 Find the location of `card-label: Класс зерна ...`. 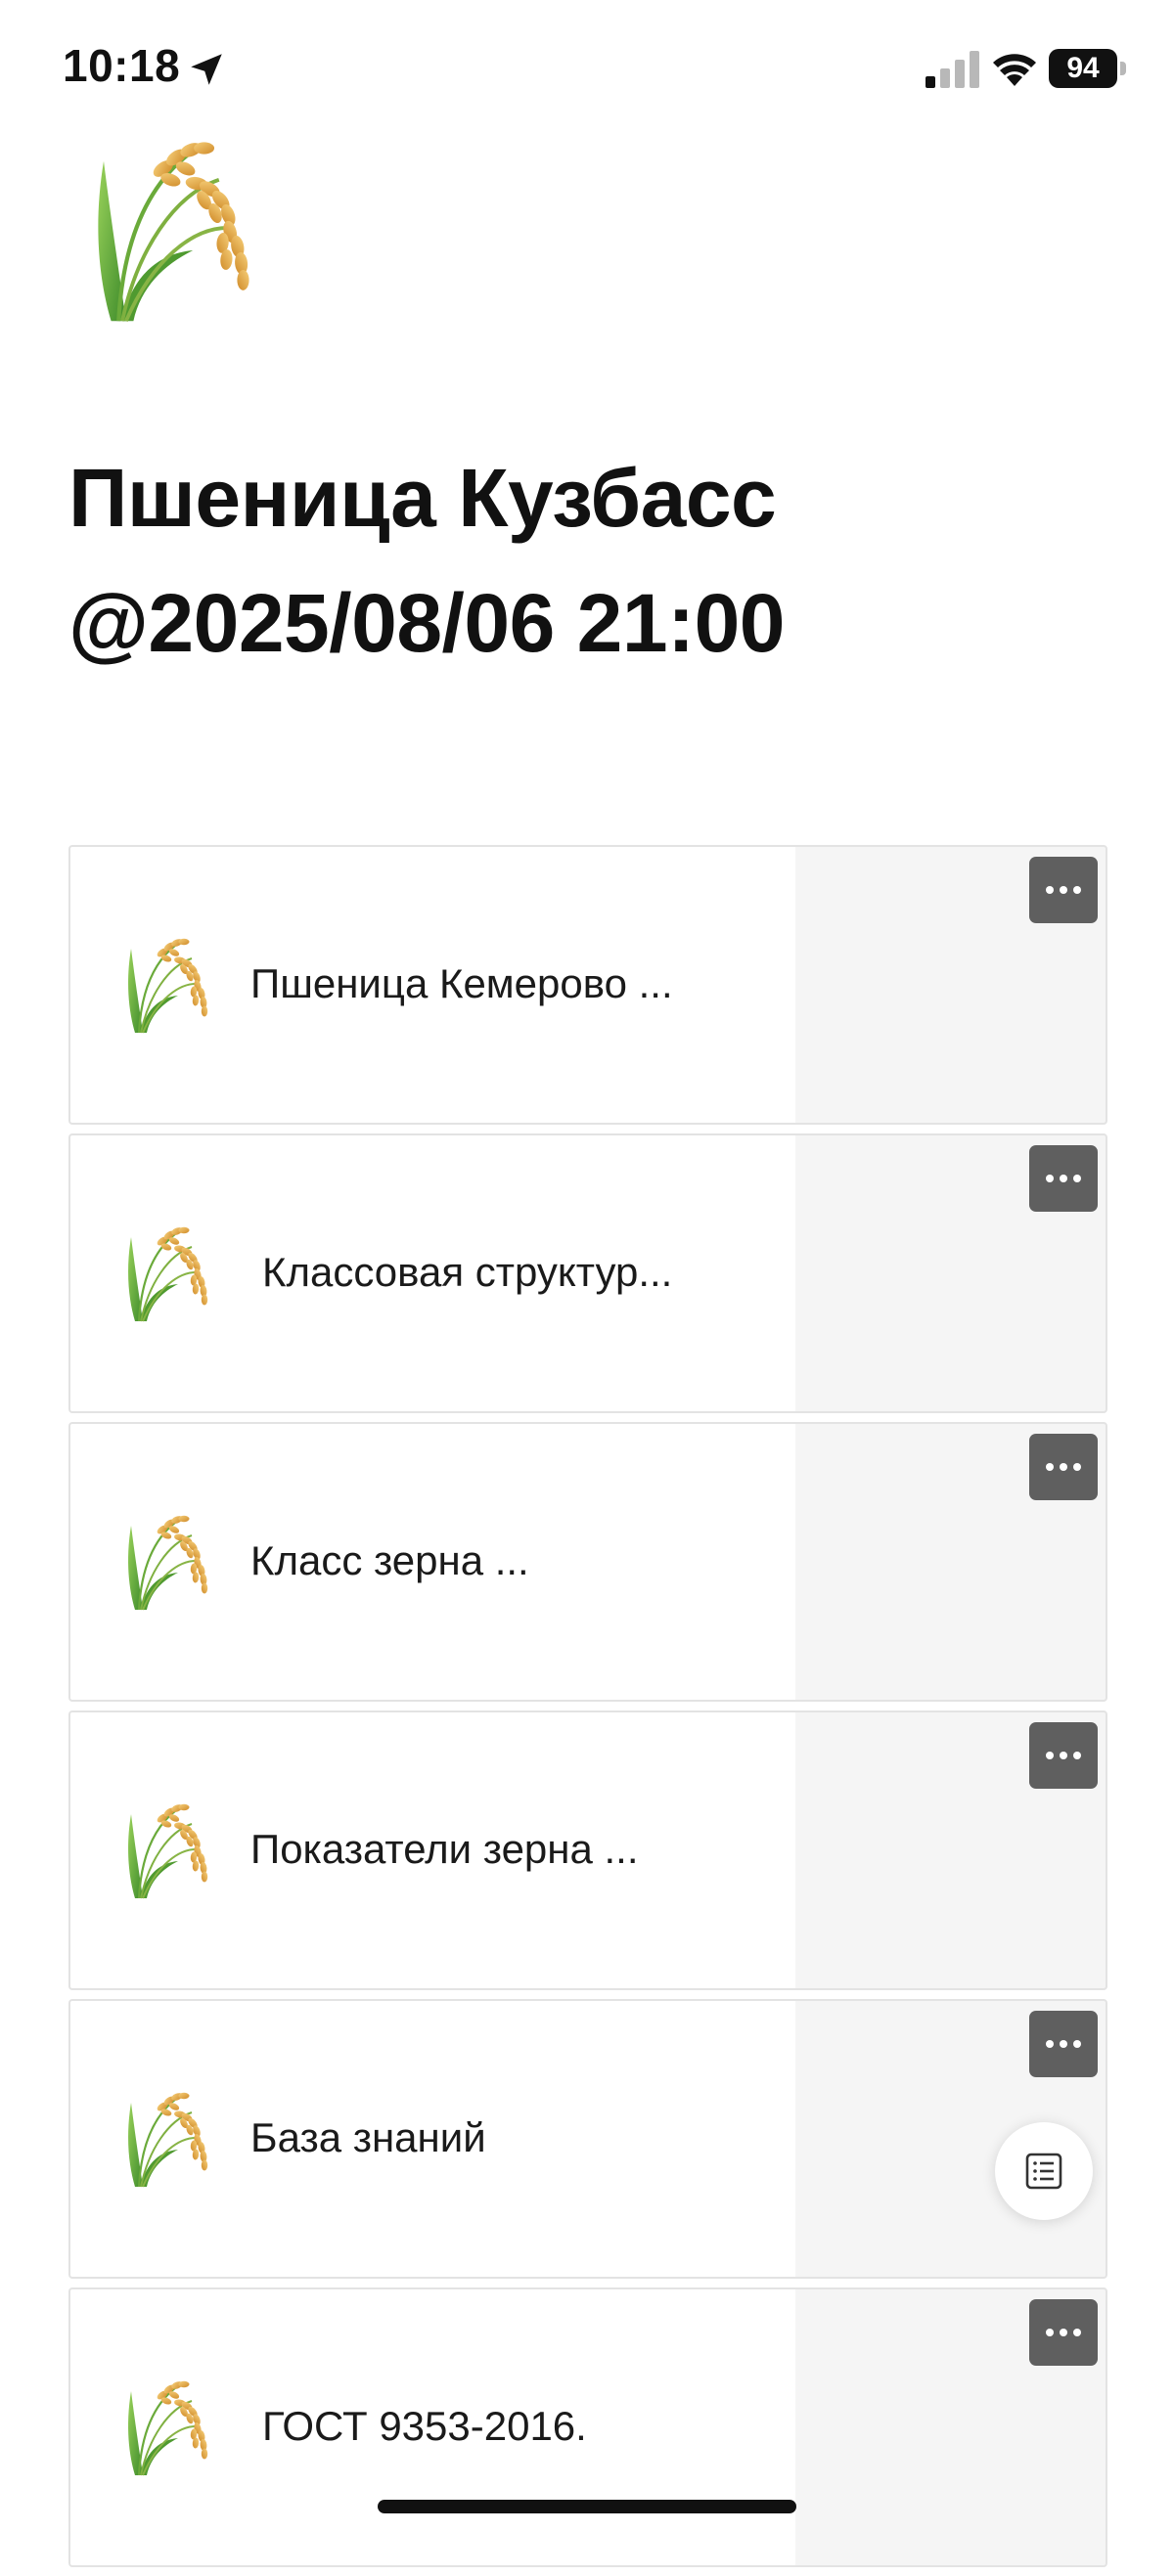

card-label: Класс зерна ... is located at coordinates (389, 1560).